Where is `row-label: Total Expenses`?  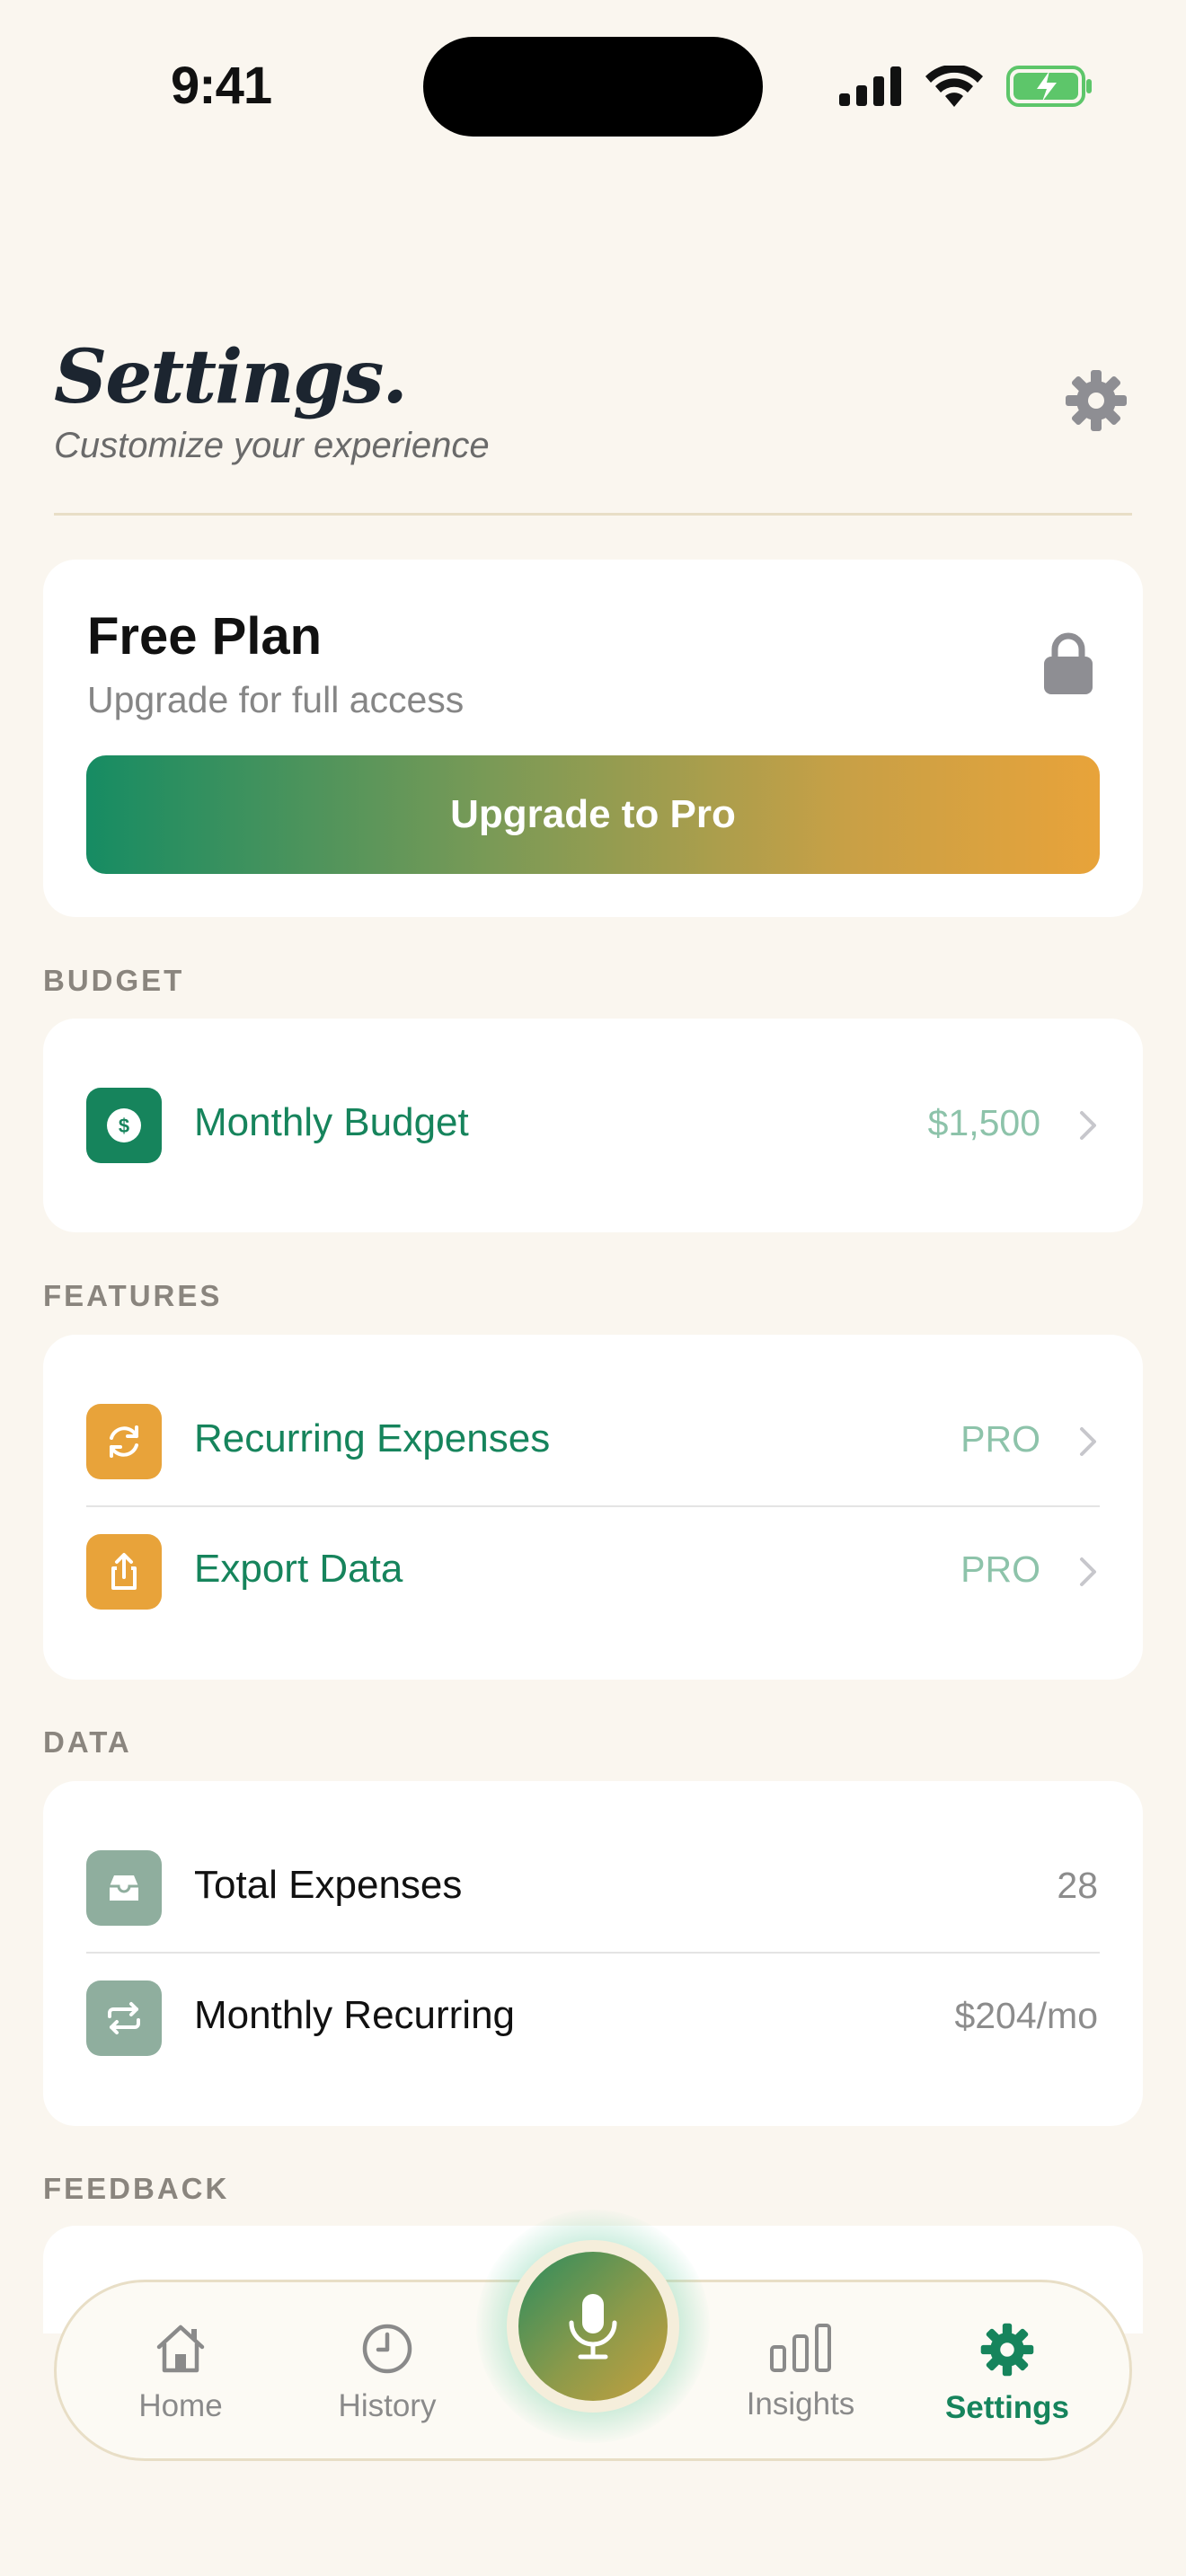
row-label: Total Expenses is located at coordinates (328, 1885).